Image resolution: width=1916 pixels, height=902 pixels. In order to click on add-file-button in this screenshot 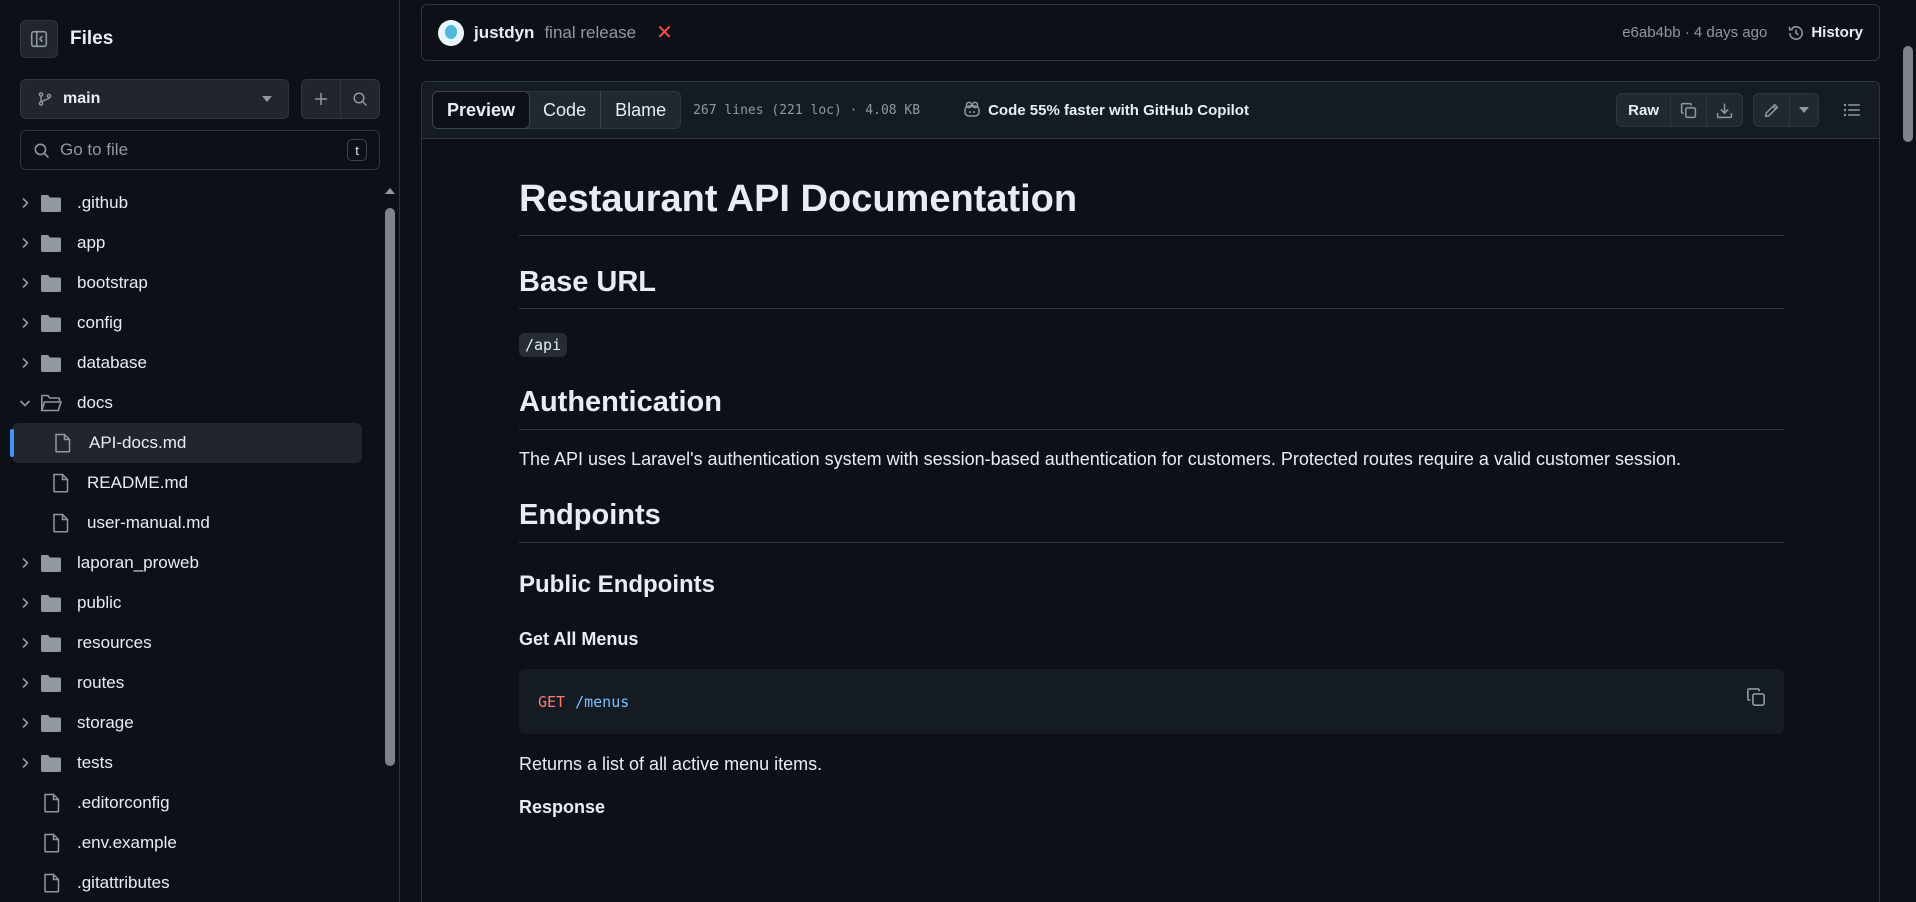, I will do `click(321, 99)`.